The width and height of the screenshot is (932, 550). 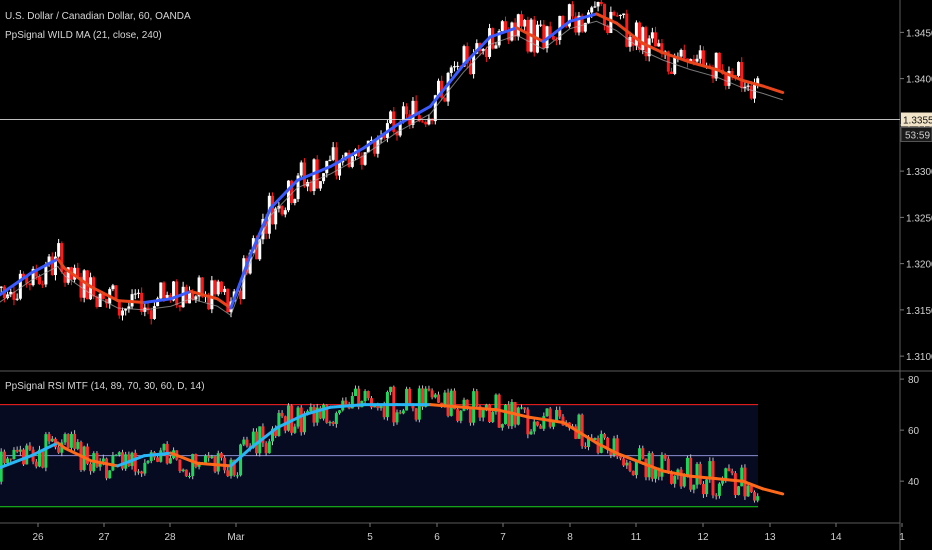 I want to click on time-axis-label: 6, so click(x=437, y=537).